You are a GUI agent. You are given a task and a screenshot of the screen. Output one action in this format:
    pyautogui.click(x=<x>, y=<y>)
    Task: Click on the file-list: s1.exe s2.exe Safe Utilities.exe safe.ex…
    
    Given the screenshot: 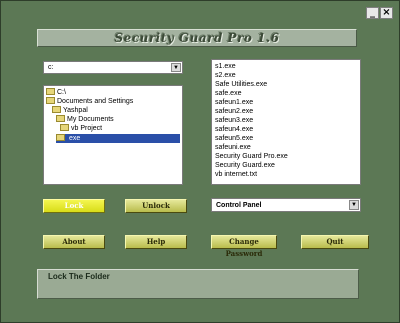 What is the action you would take?
    pyautogui.click(x=286, y=122)
    